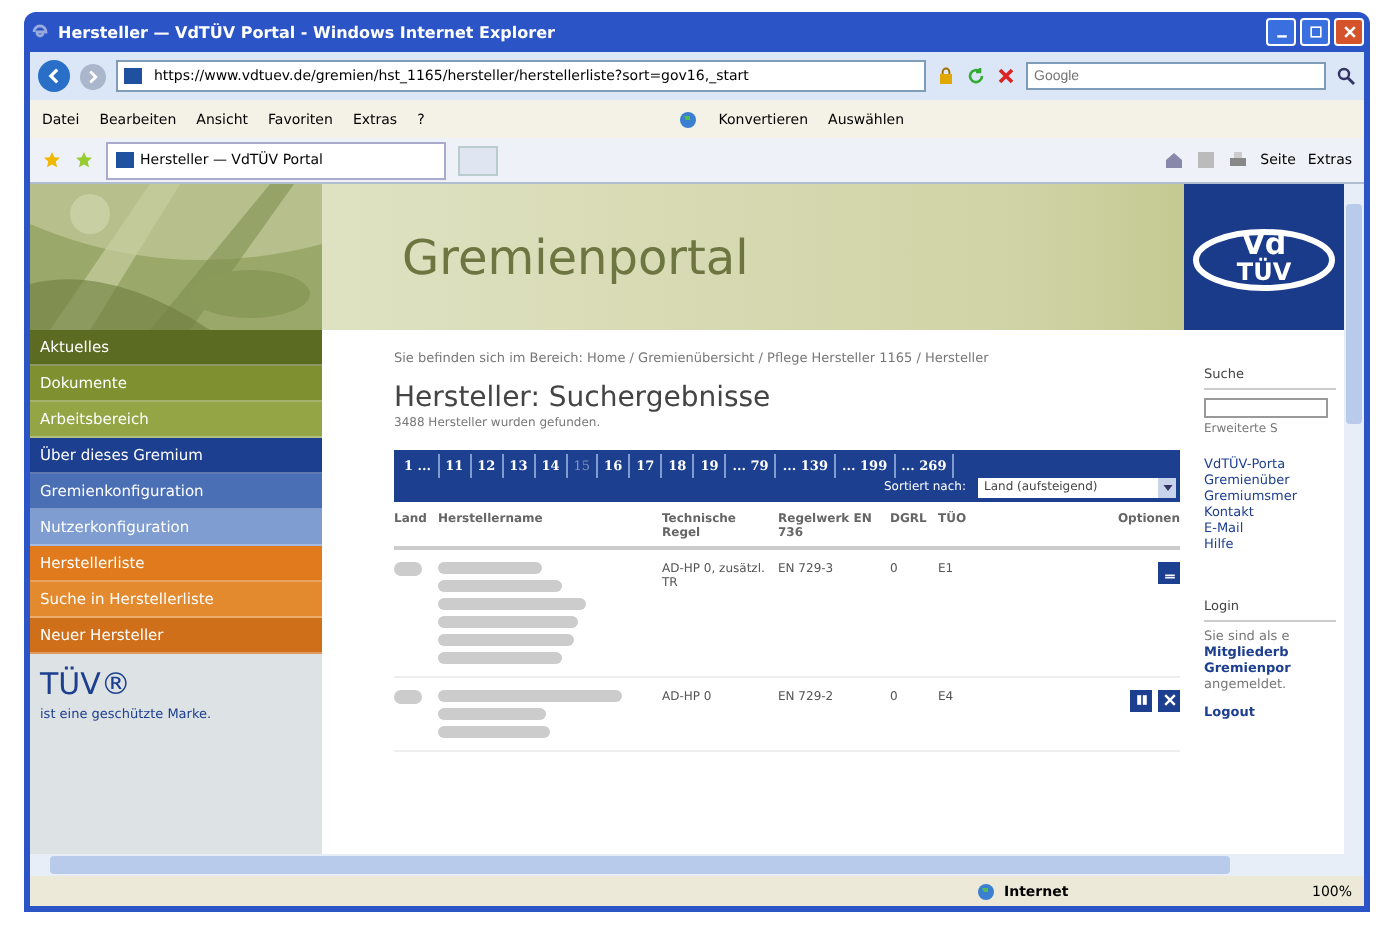 The image size is (1390, 926). Describe the element at coordinates (1167, 487) in the screenshot. I see `caret-icon` at that location.